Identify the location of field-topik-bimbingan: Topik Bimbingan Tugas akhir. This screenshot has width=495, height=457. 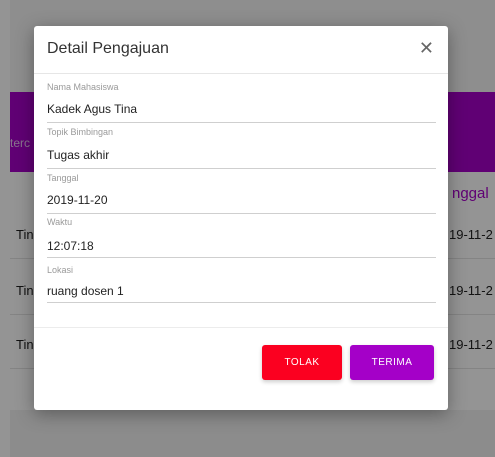
(241, 148).